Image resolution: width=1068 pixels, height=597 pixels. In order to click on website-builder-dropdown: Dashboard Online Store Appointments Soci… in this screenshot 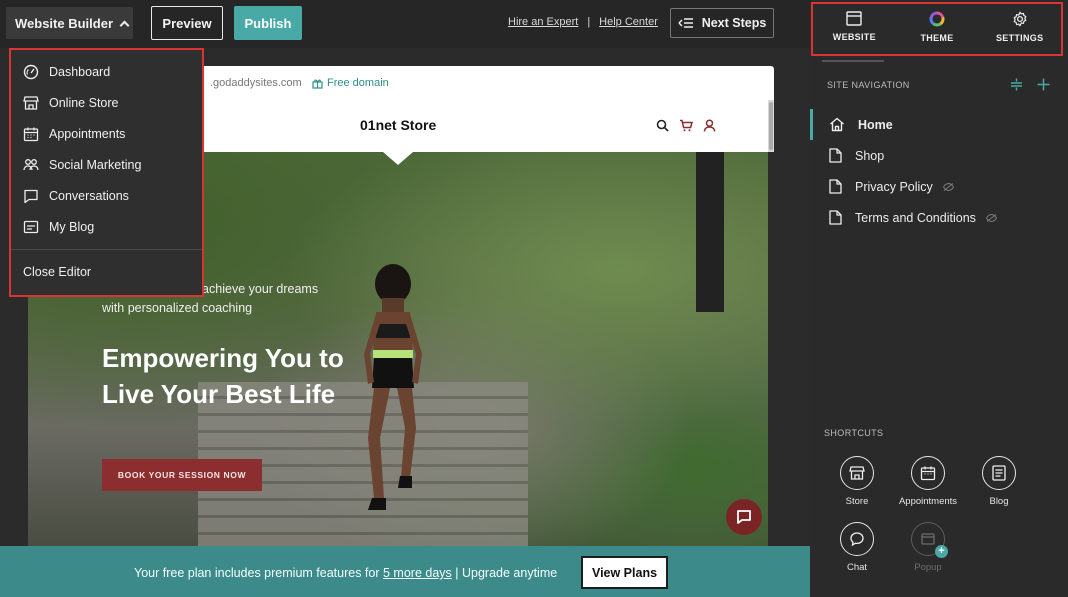, I will do `click(106, 172)`.